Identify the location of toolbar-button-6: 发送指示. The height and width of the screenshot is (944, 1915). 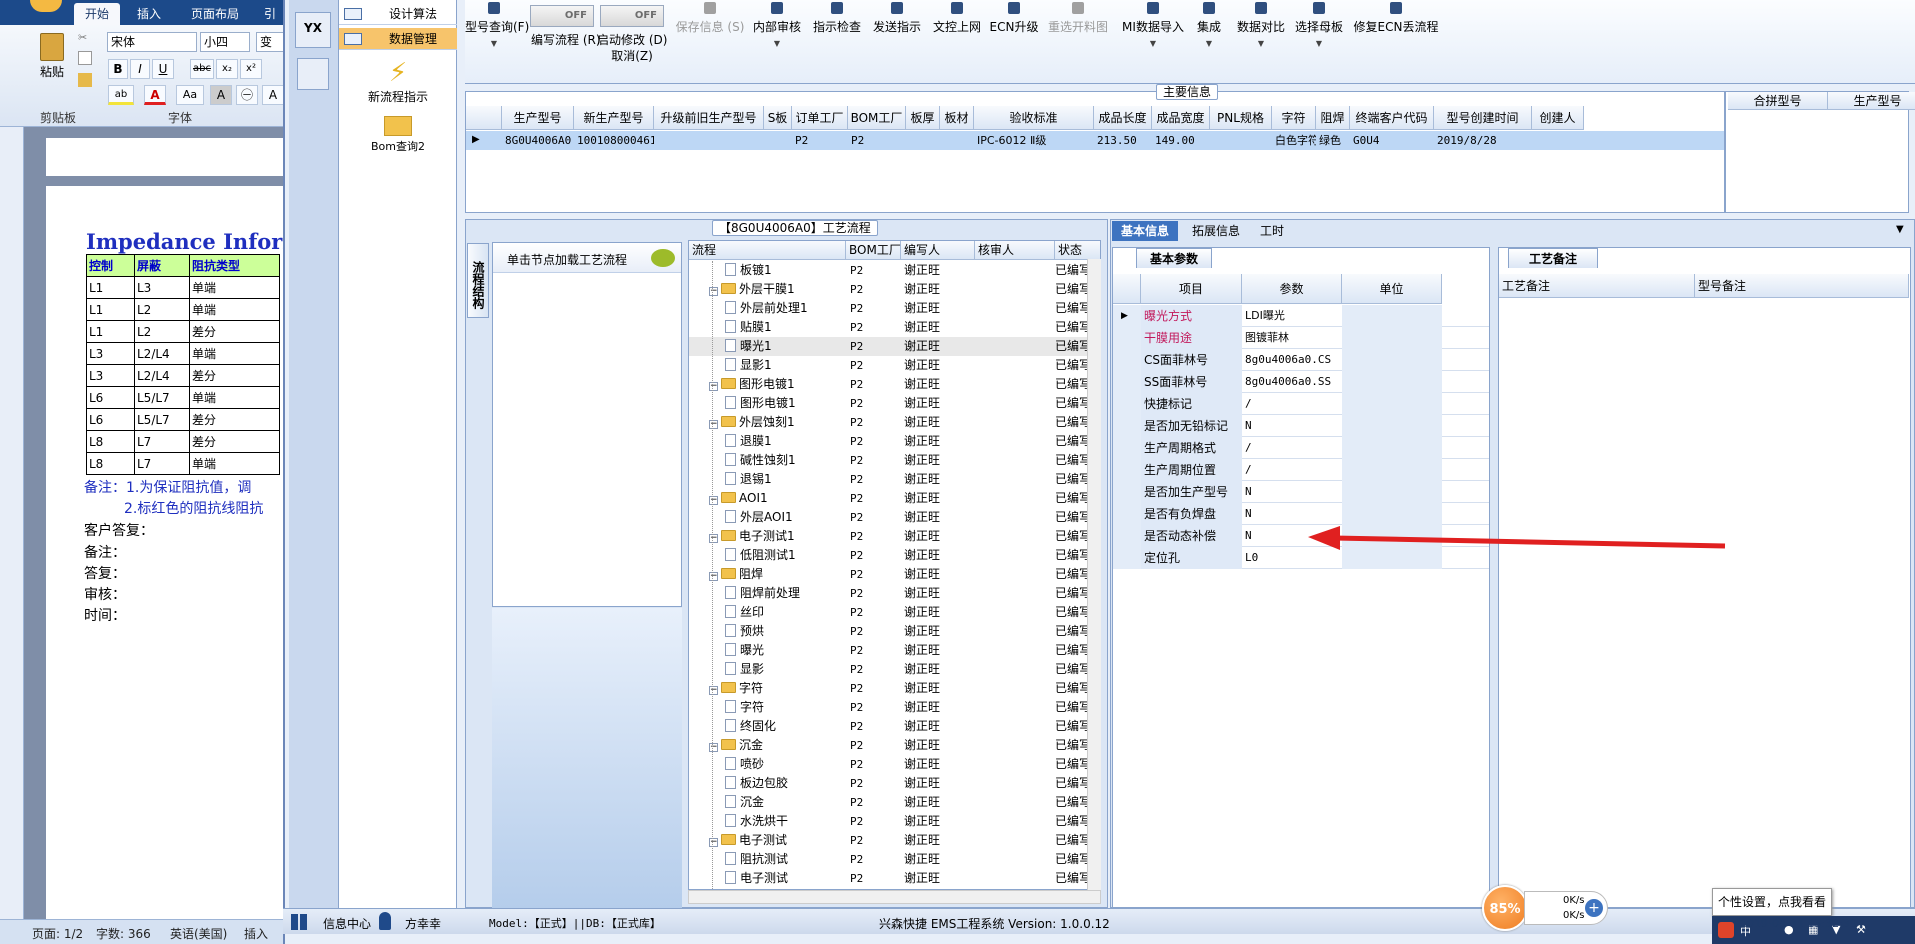
(897, 36).